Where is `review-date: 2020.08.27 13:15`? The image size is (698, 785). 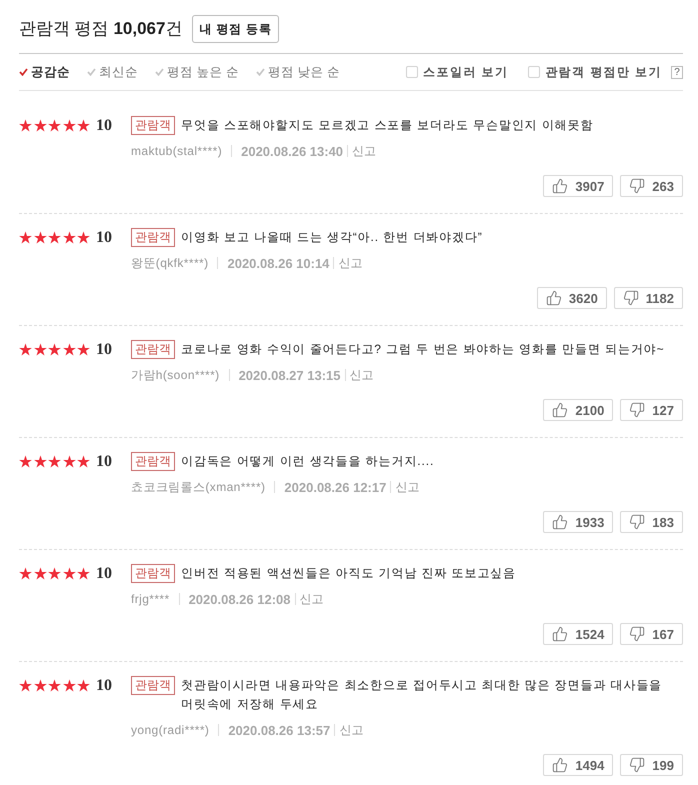
review-date: 2020.08.27 13:15 is located at coordinates (289, 375).